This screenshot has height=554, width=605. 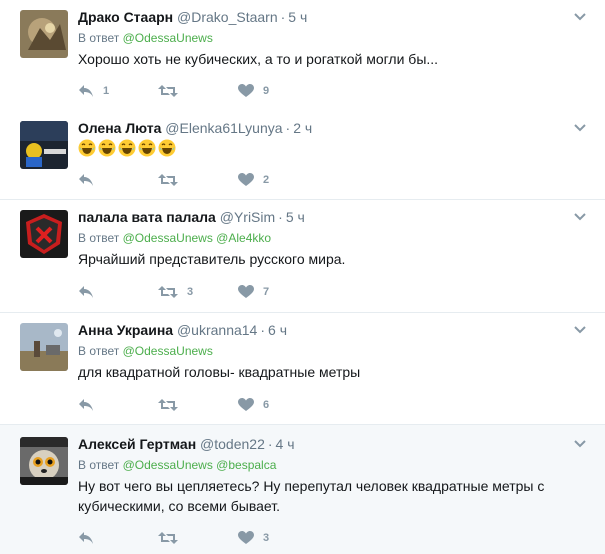 I want to click on mention-link: @Ale4kko, so click(x=243, y=238).